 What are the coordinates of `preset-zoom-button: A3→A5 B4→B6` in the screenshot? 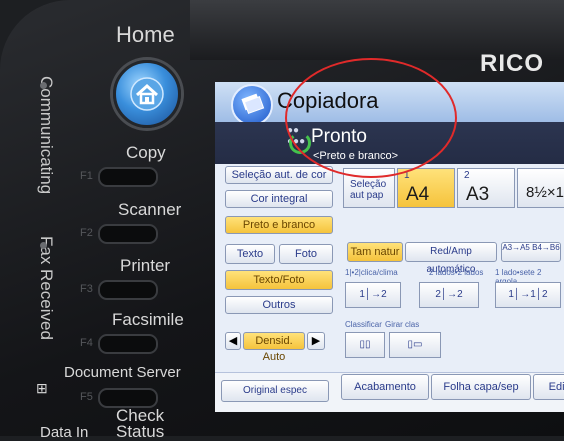 It's located at (531, 252).